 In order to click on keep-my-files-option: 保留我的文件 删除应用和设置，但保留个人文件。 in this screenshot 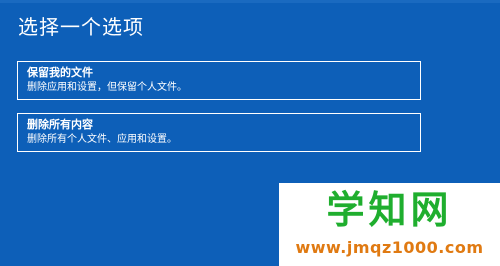, I will do `click(219, 80)`.